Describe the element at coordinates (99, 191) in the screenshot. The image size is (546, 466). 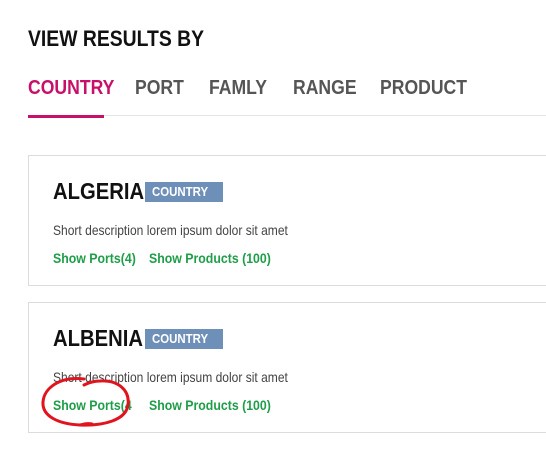
I see `result-name: ALGERIA` at that location.